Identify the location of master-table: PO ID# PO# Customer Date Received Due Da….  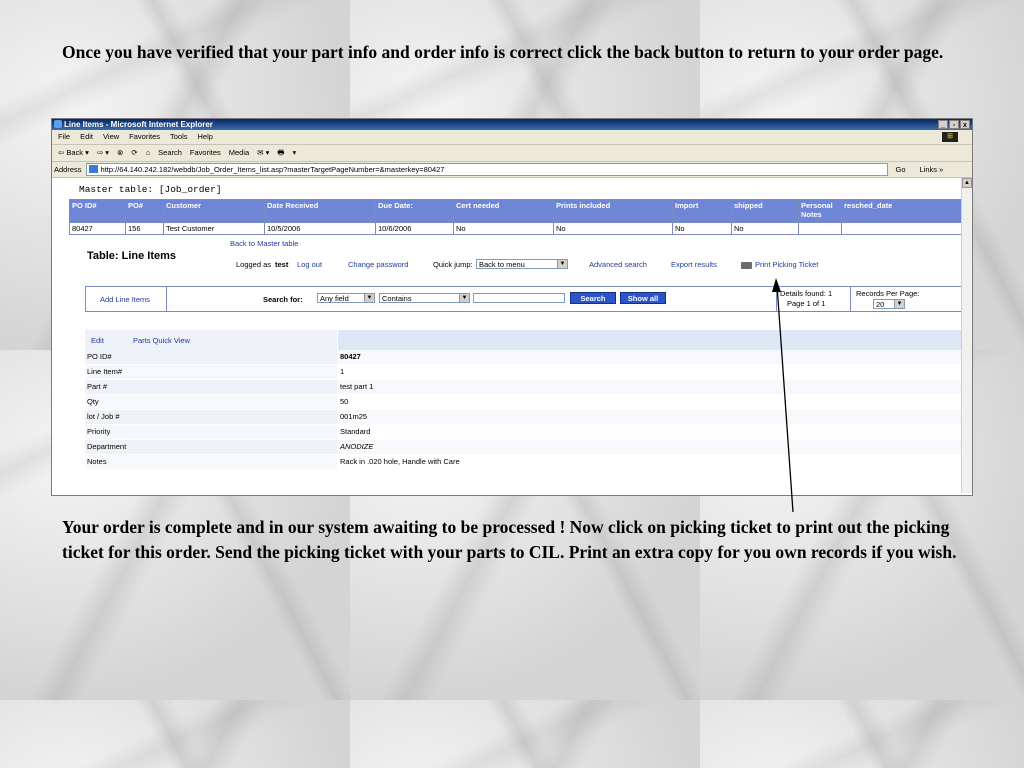
(520, 217).